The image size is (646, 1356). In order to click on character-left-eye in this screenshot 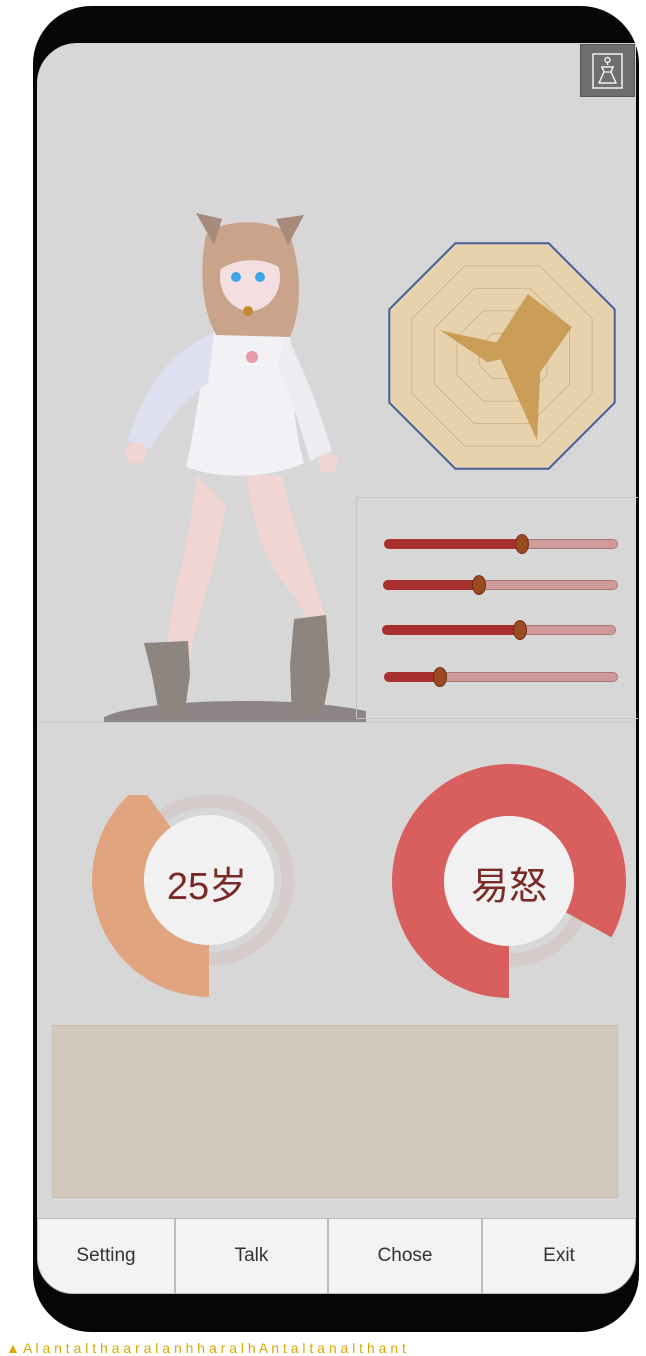, I will do `click(236, 277)`.